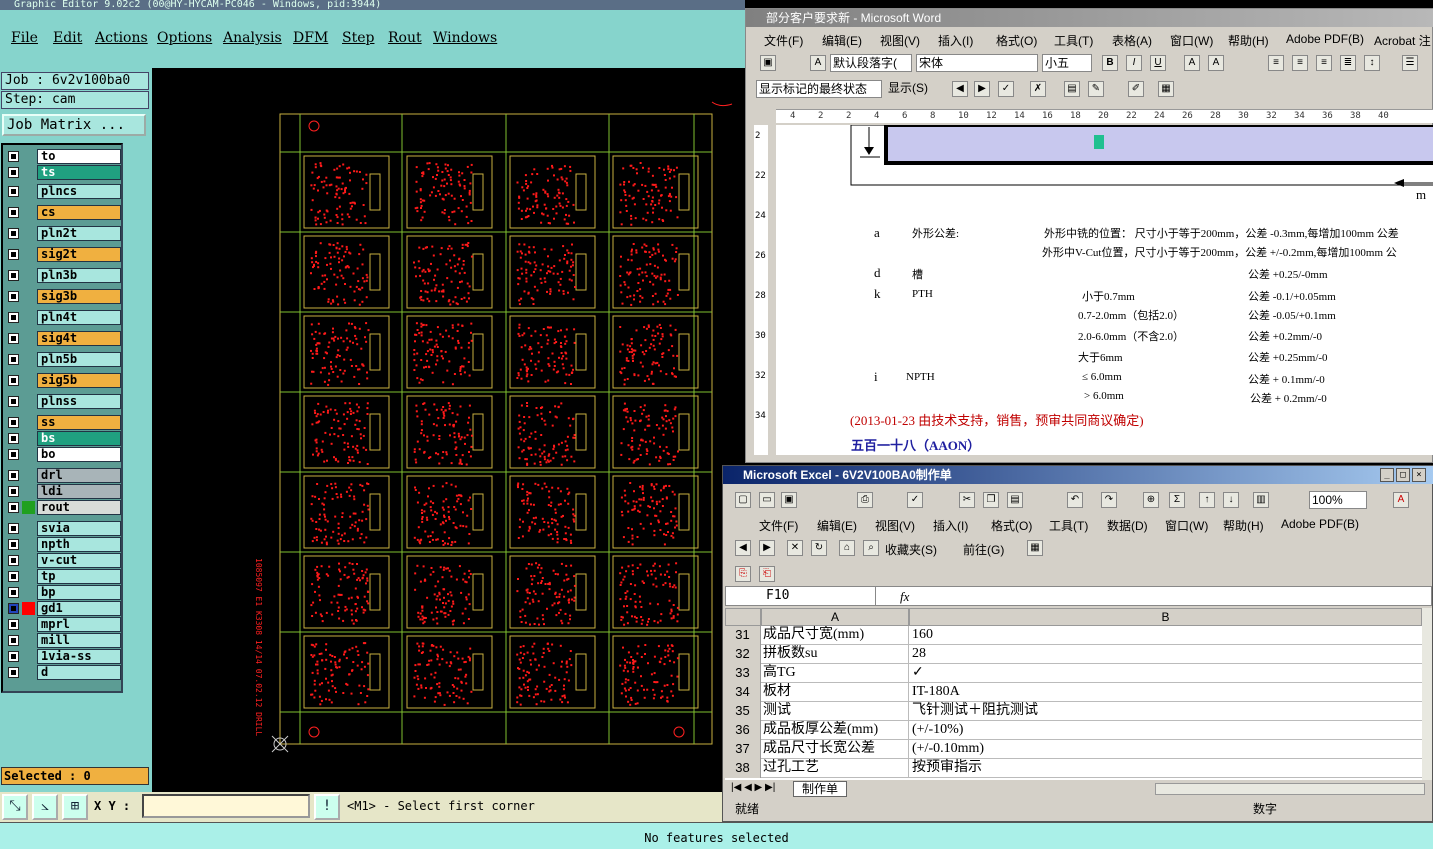  What do you see at coordinates (79, 507) in the screenshot?
I see `layer-name: rout` at bounding box center [79, 507].